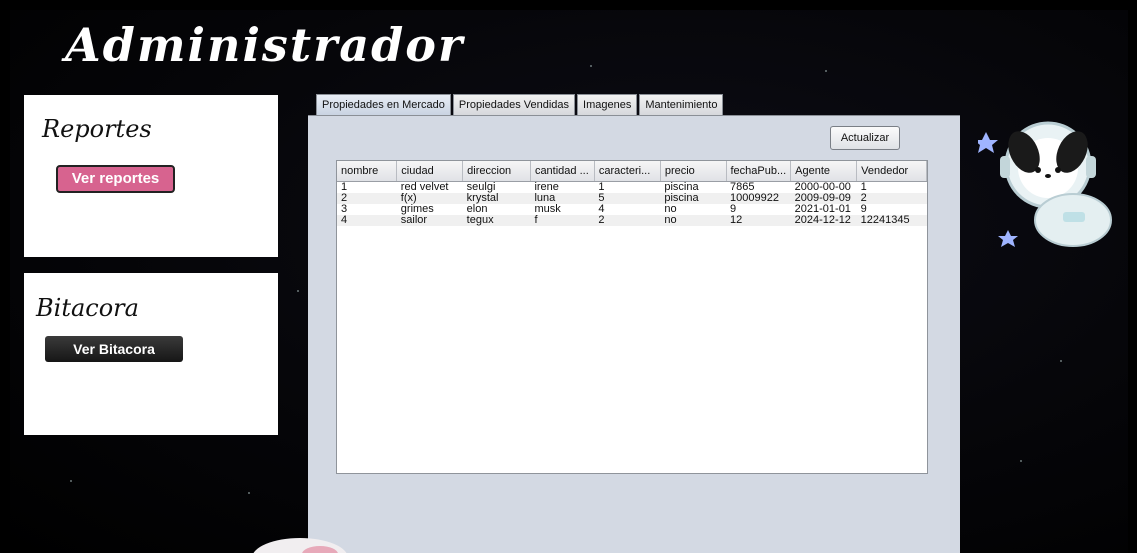 Image resolution: width=1137 pixels, height=553 pixels. What do you see at coordinates (693, 171) in the screenshot?
I see `column-header-precio: precio` at bounding box center [693, 171].